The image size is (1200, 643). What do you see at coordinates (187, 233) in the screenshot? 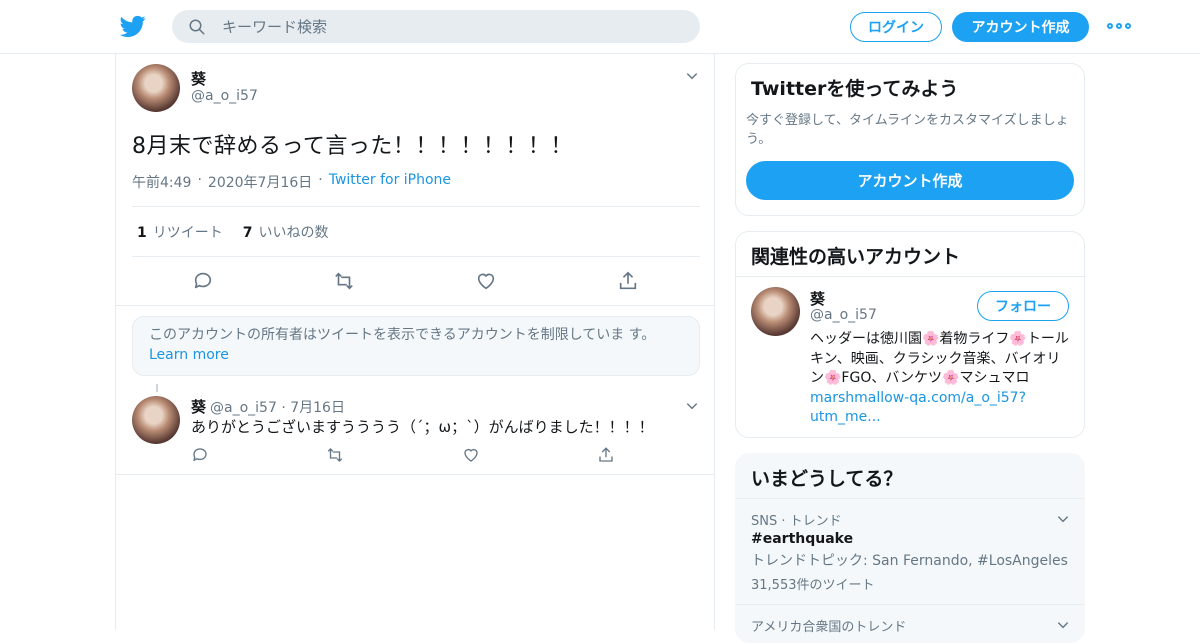
I see `retweet-label: リツイート` at bounding box center [187, 233].